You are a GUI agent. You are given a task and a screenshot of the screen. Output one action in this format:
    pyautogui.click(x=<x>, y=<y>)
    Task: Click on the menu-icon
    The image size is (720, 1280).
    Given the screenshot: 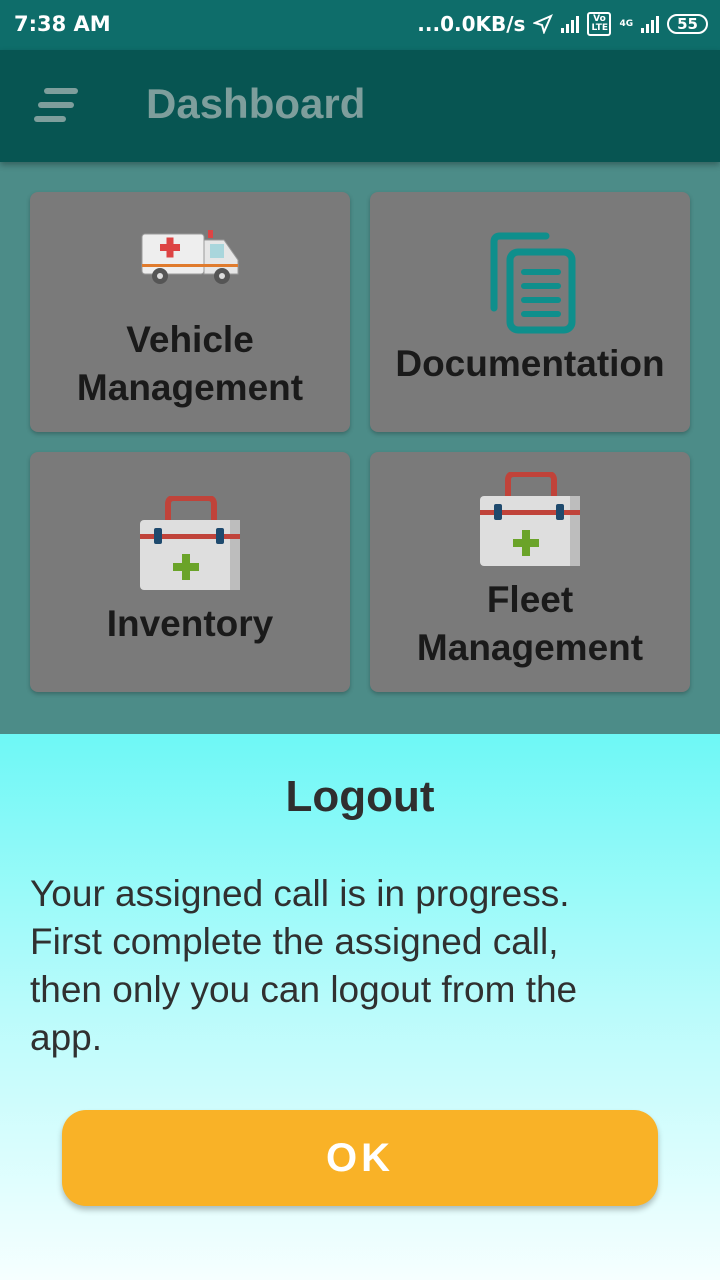 What is the action you would take?
    pyautogui.click(x=56, y=106)
    